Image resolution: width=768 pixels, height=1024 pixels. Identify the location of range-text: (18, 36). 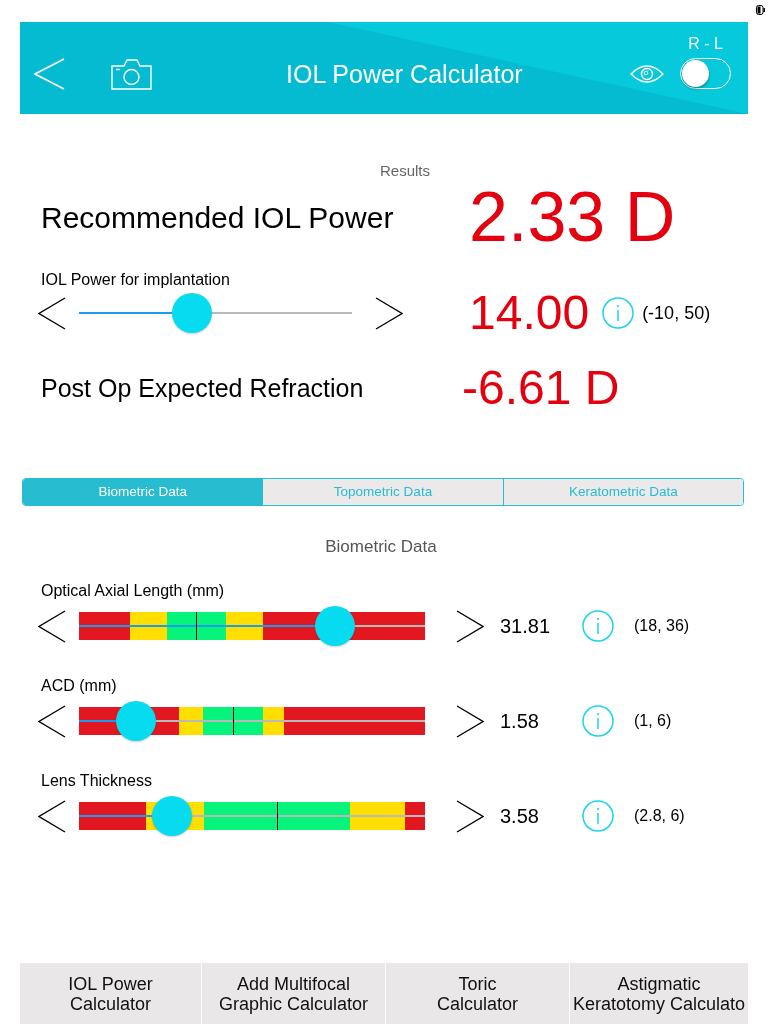
(662, 626).